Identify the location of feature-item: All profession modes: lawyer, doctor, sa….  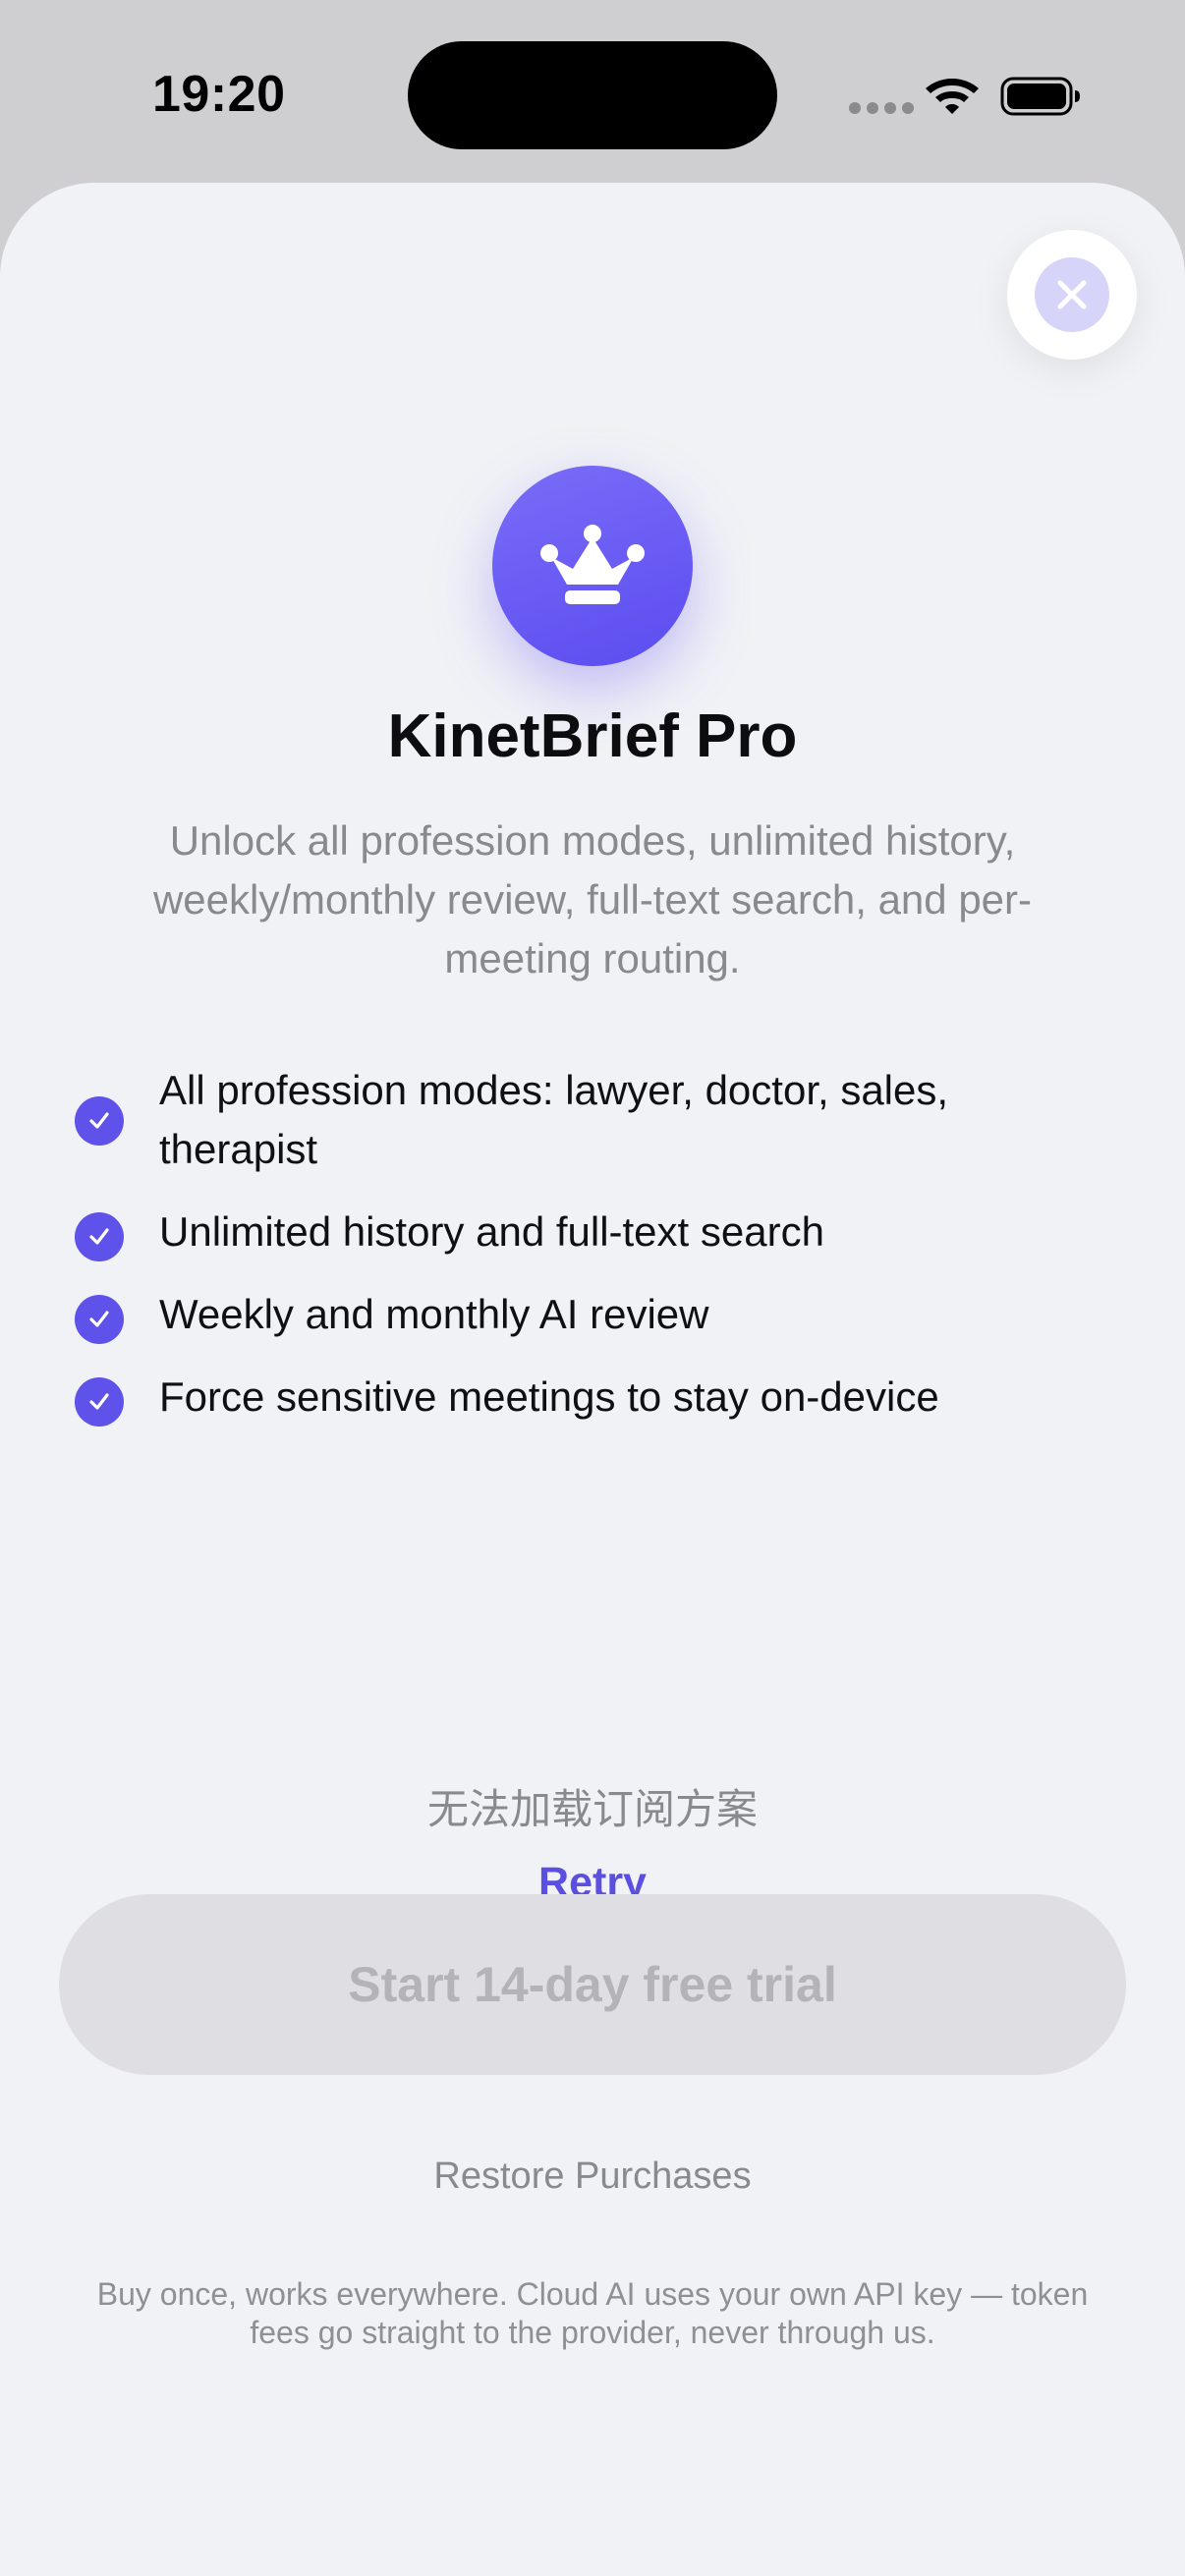
(596, 1123).